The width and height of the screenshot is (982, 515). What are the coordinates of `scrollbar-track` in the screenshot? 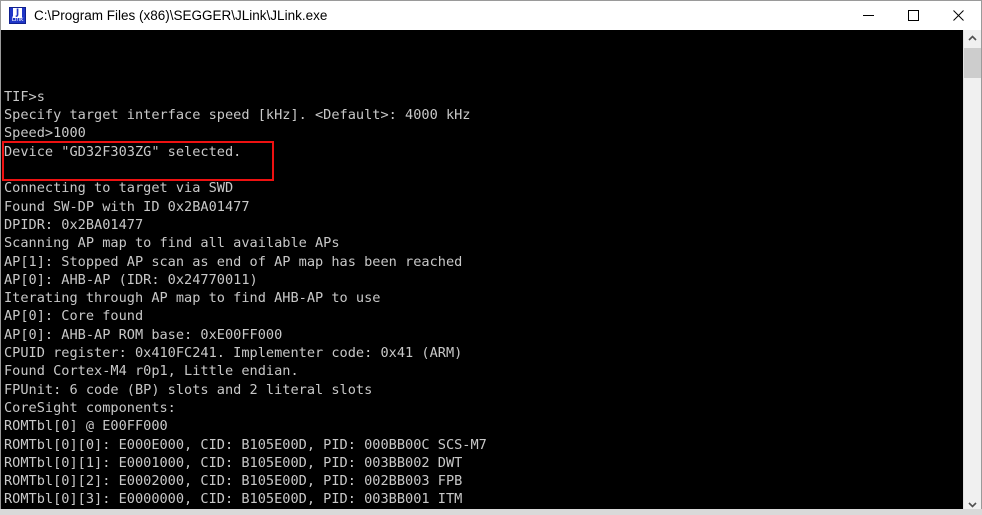 It's located at (972, 271).